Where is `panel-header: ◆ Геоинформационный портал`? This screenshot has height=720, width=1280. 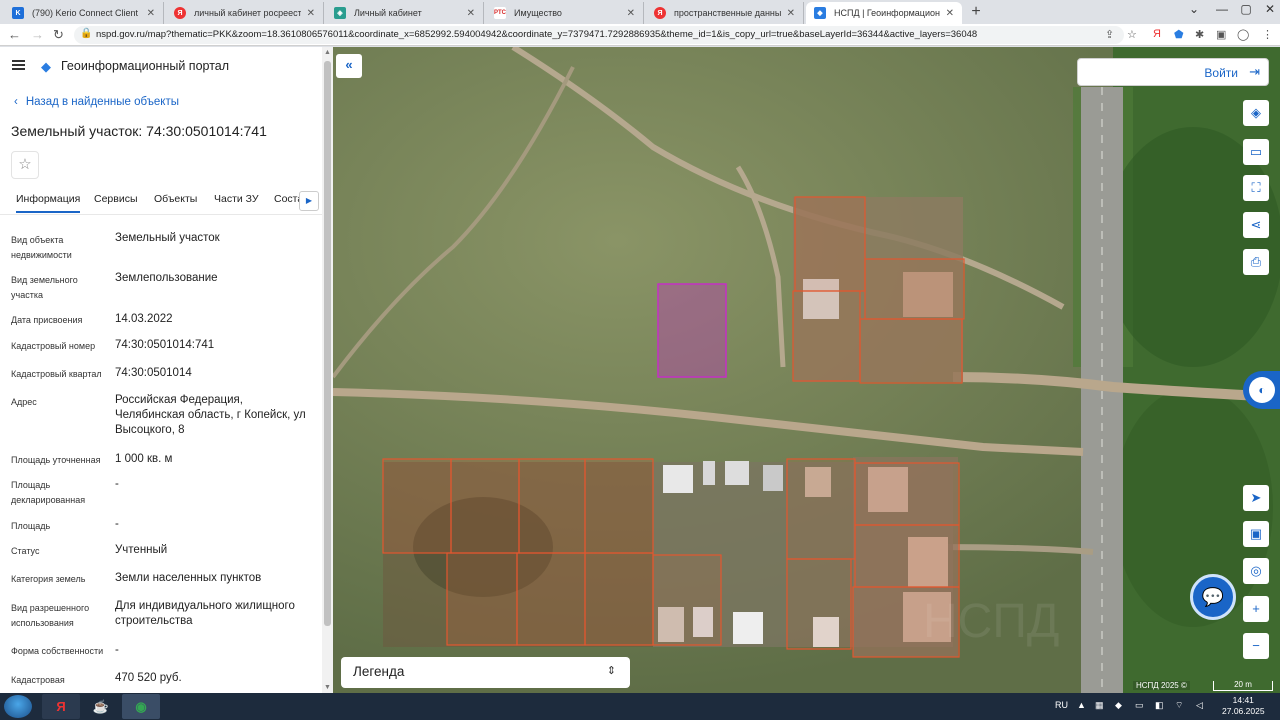 panel-header: ◆ Геоинформационный портал is located at coordinates (166, 67).